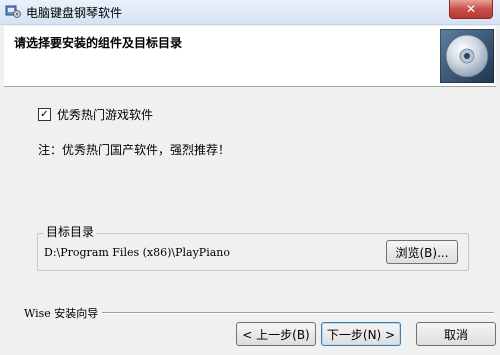 The image size is (500, 355). Describe the element at coordinates (276, 334) in the screenshot. I see `back-button: < 上一步(B)` at that location.